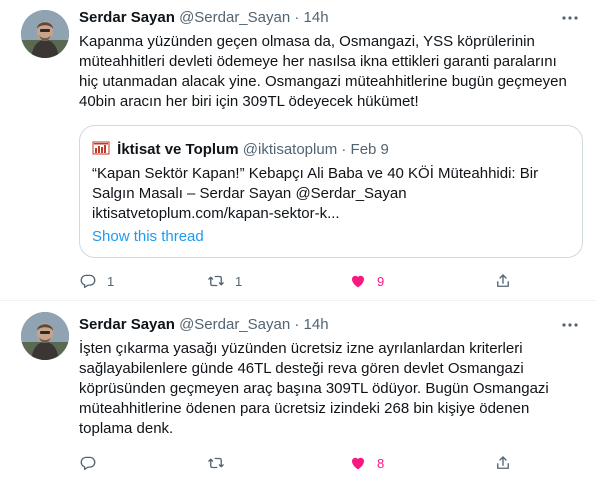  What do you see at coordinates (381, 281) in the screenshot?
I see `like-count: 9` at bounding box center [381, 281].